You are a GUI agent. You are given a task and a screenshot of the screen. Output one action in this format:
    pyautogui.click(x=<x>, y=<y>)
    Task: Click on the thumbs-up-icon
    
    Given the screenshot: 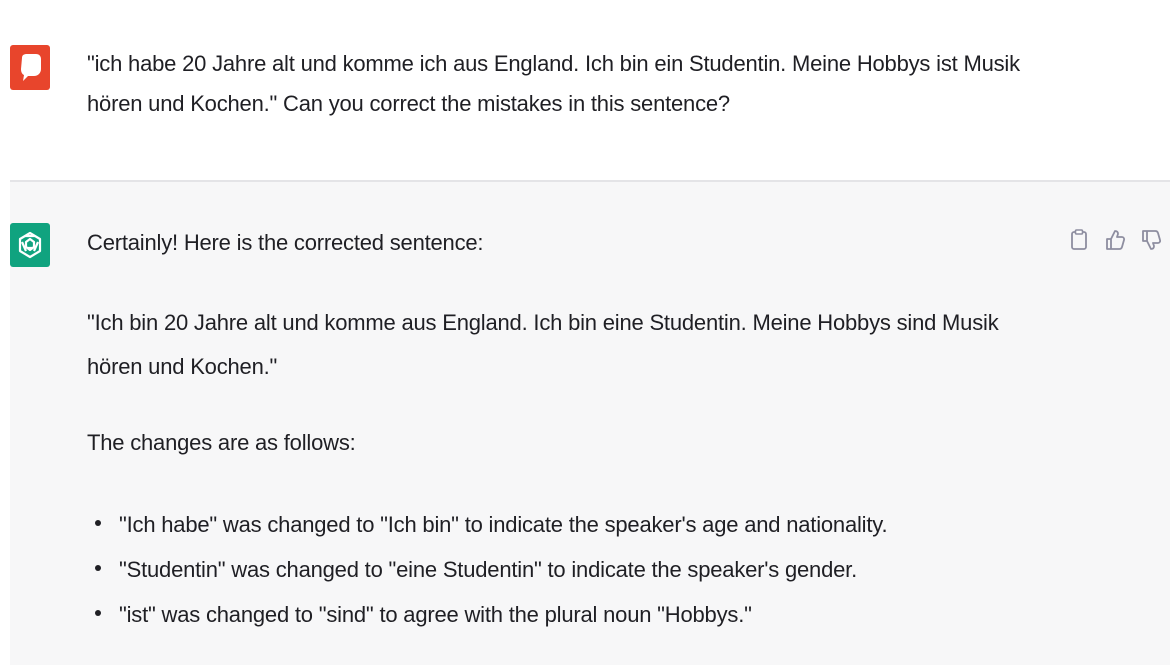 What is the action you would take?
    pyautogui.click(x=1115, y=240)
    